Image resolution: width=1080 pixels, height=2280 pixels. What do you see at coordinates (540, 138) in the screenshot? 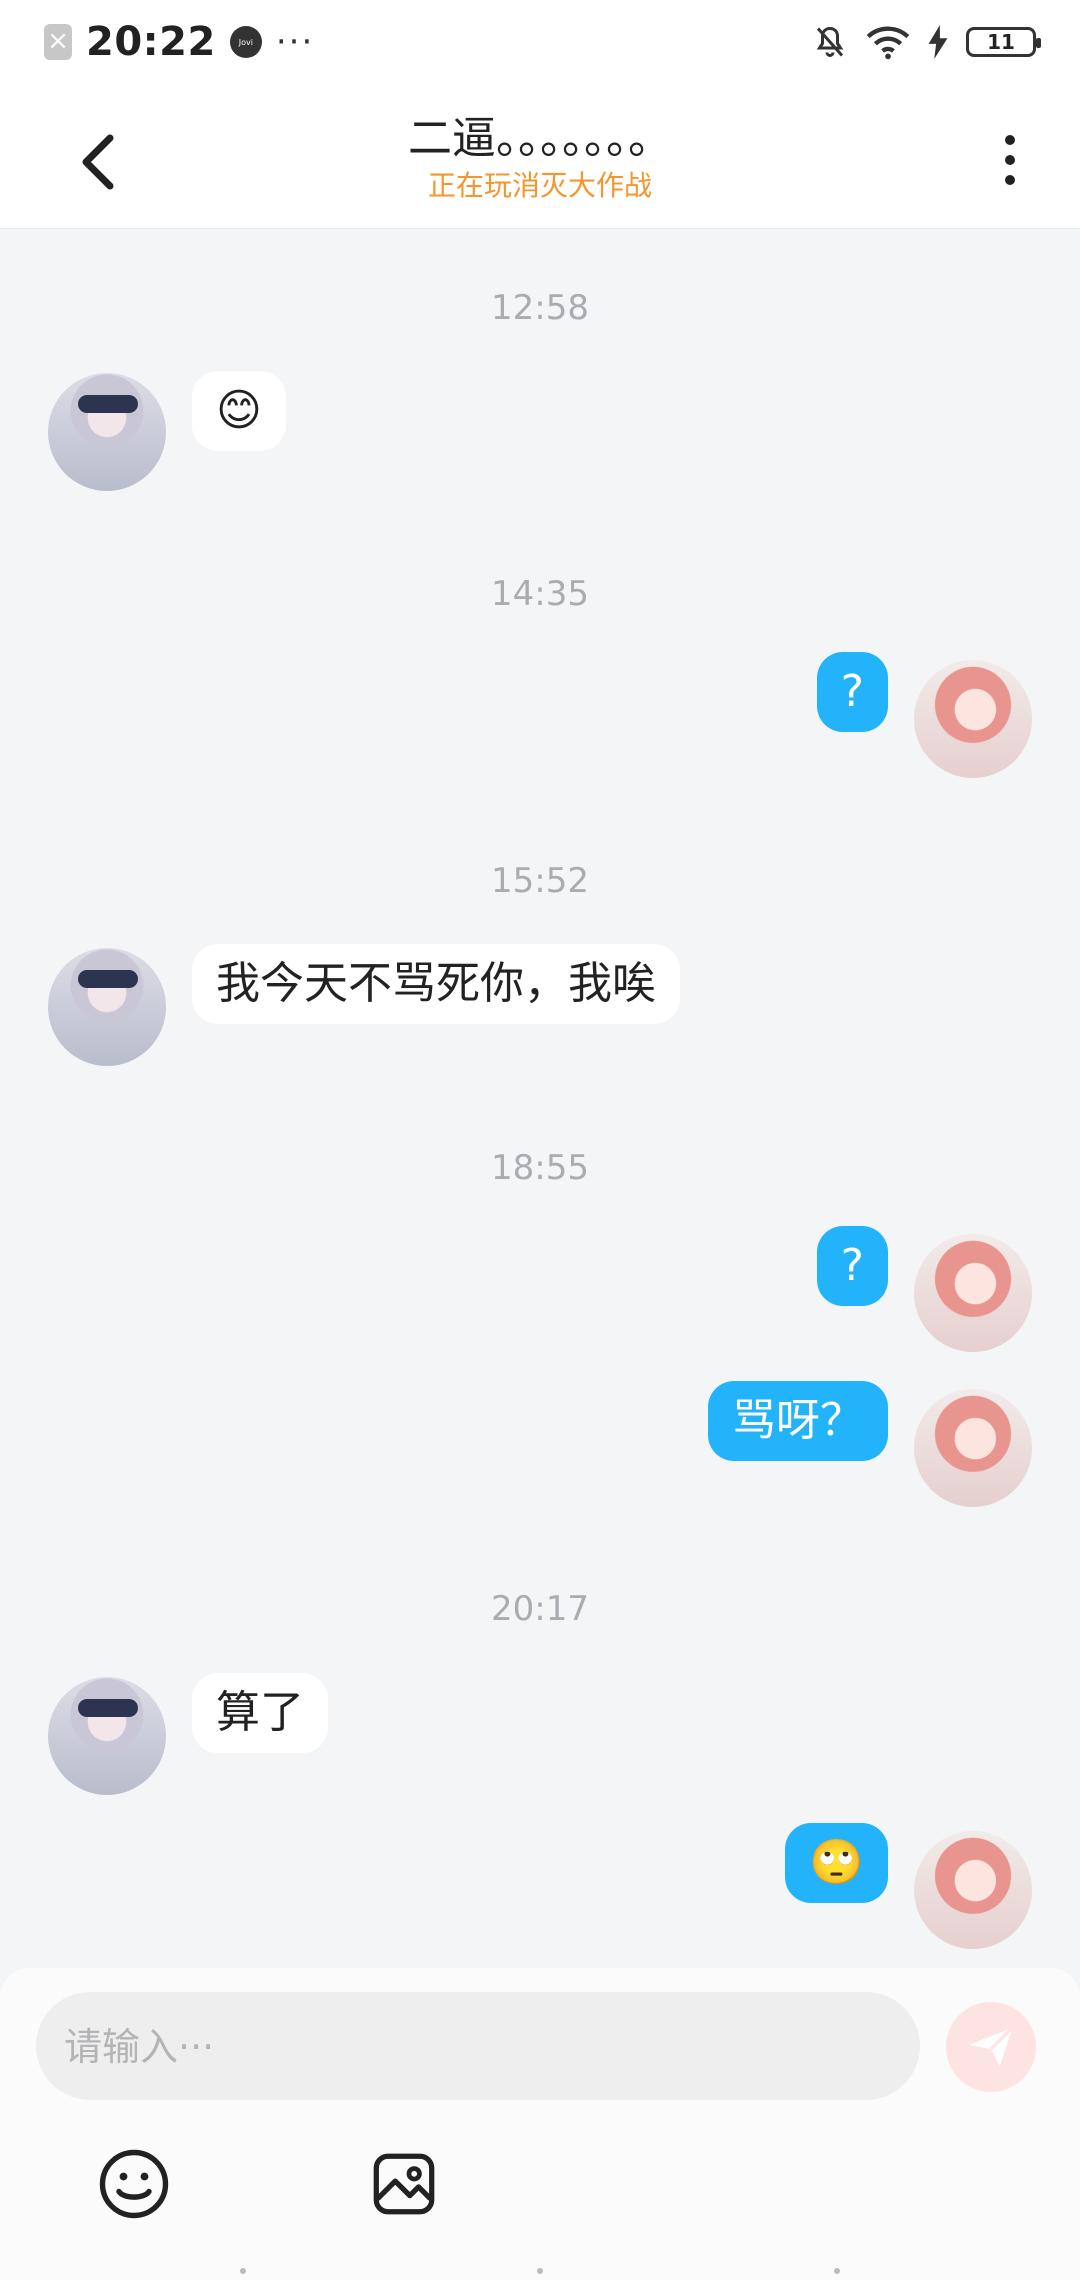
I see `chat-title: 二逼。。。。。。。` at bounding box center [540, 138].